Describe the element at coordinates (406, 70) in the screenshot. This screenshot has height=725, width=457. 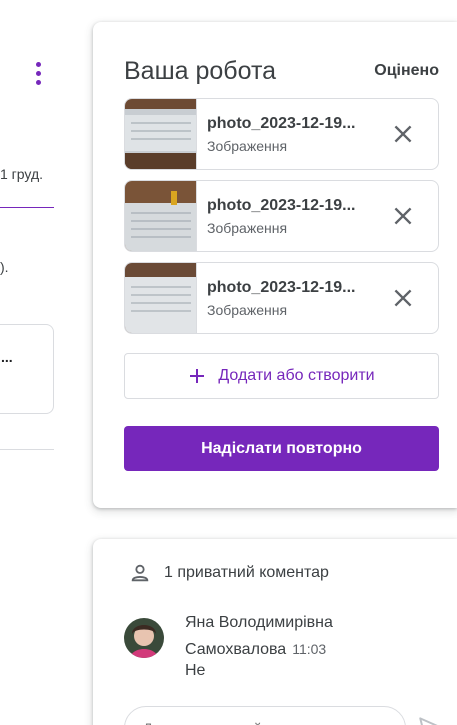
I see `grade-status: Оцінено` at that location.